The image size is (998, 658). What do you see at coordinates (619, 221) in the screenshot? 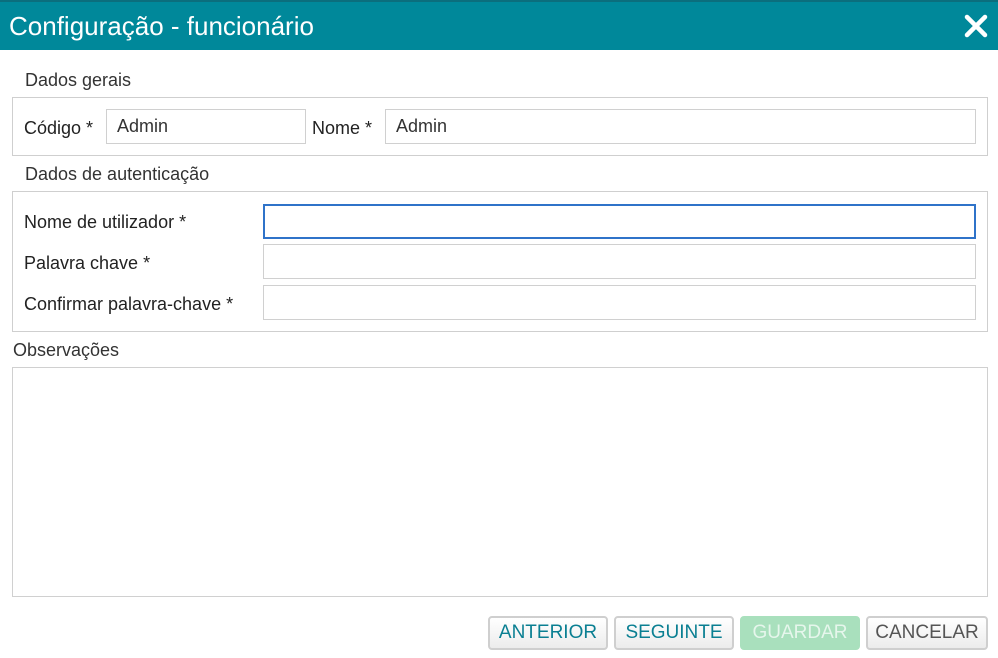
I see `username-input` at bounding box center [619, 221].